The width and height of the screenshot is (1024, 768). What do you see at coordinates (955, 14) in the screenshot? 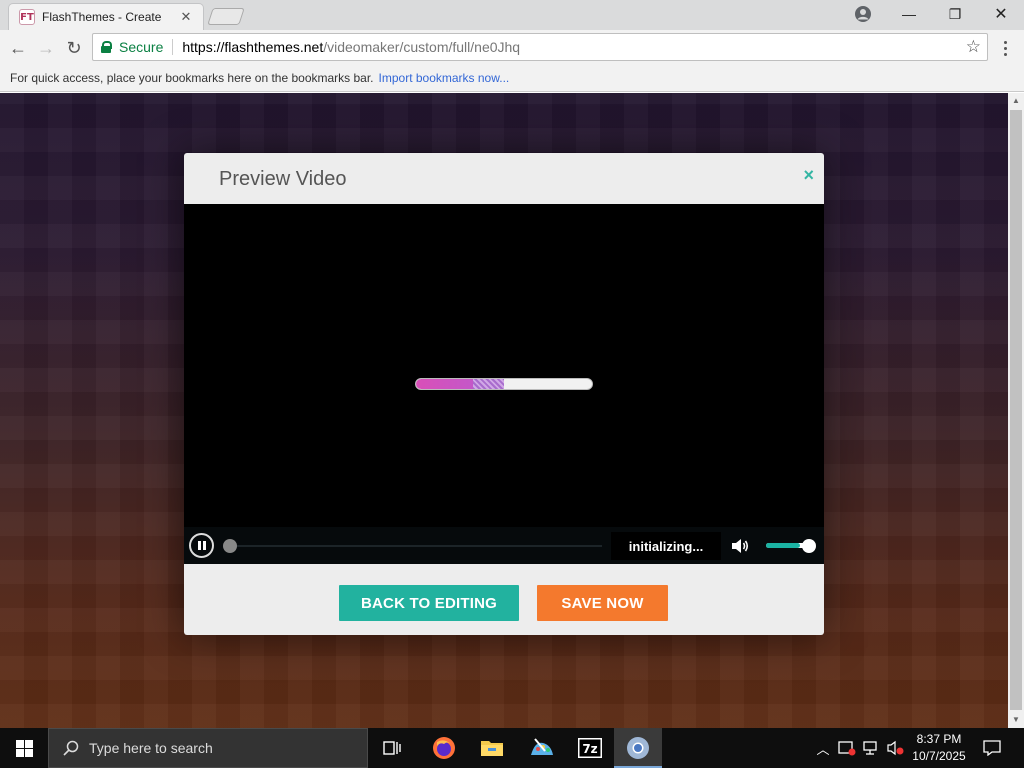
I see `maximize-button: ❐` at bounding box center [955, 14].